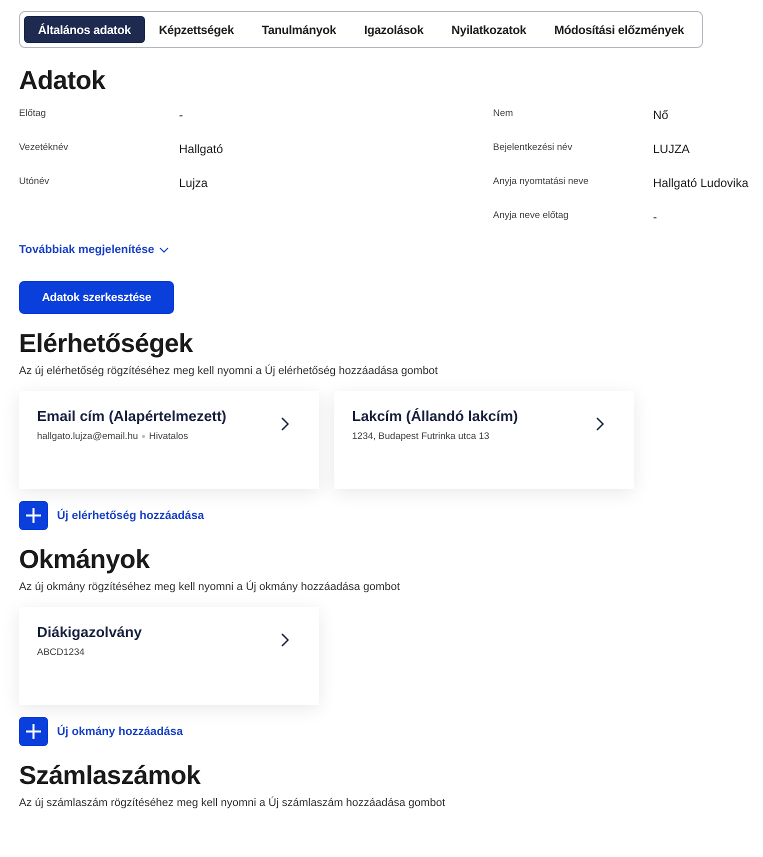 The width and height of the screenshot is (763, 857). What do you see at coordinates (86, 250) in the screenshot?
I see `show-more-link: Továbbiak megjelenítése` at bounding box center [86, 250].